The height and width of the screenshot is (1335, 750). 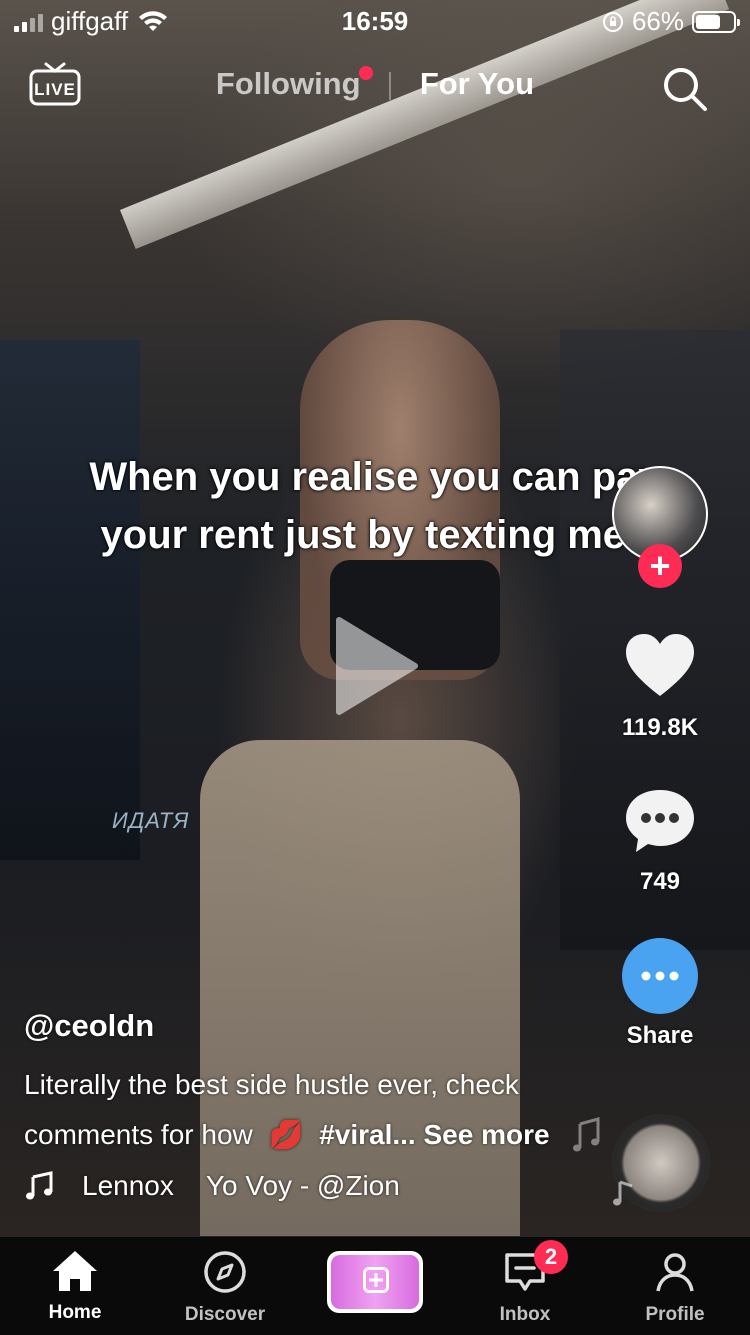 I want to click on comment-count: 749, so click(x=660, y=881).